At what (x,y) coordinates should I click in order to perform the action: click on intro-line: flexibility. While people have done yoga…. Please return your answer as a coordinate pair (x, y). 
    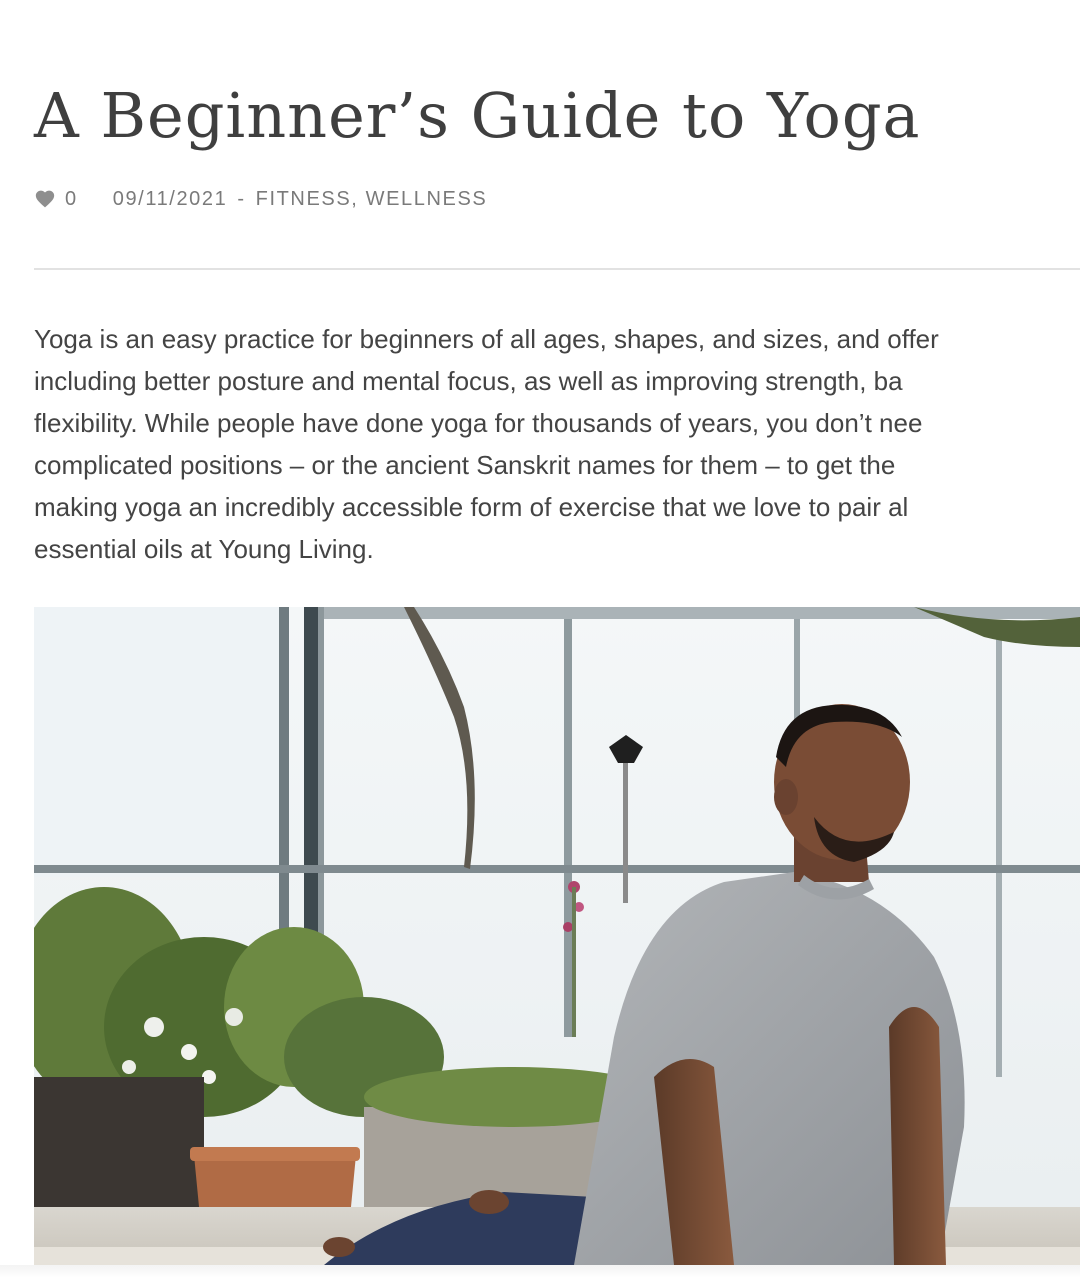
    Looking at the image, I should click on (478, 423).